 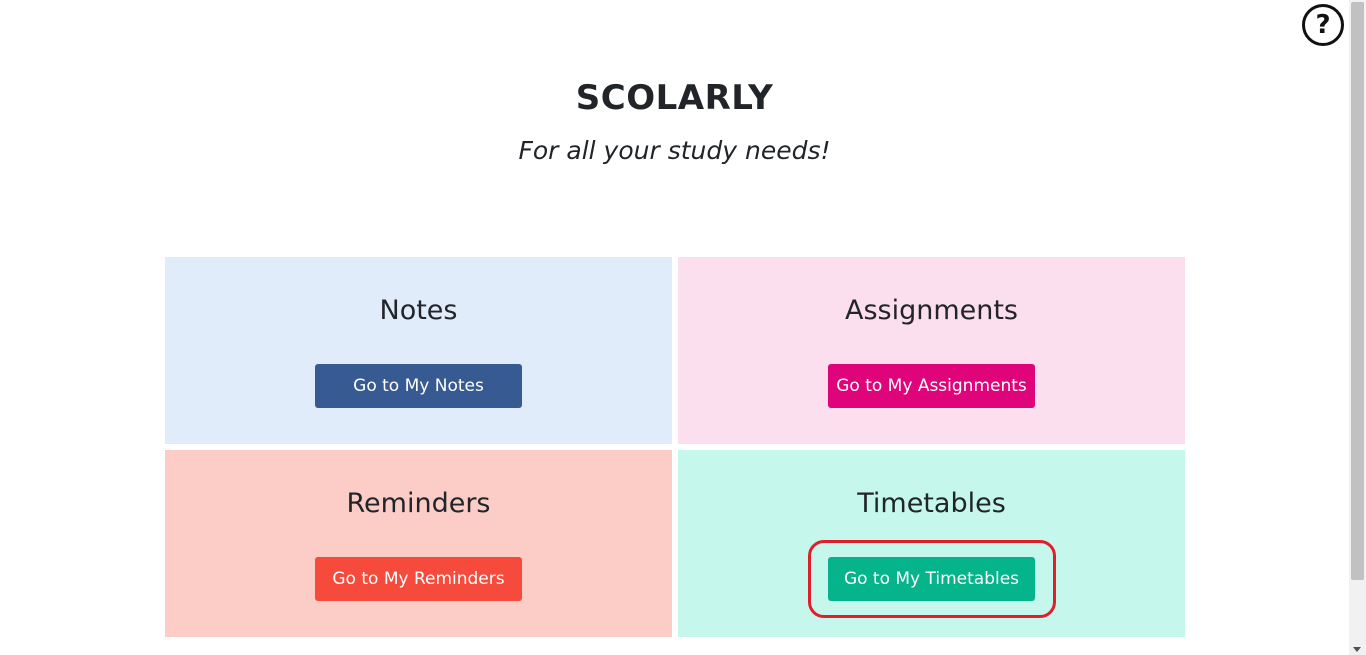 What do you see at coordinates (931, 543) in the screenshot?
I see `timetables-card: Timetables Go to My Timetables` at bounding box center [931, 543].